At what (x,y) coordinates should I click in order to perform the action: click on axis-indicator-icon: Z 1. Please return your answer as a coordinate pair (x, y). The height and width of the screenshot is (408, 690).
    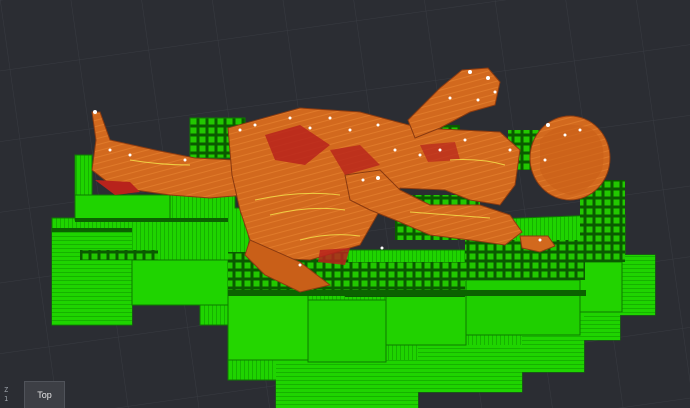
    Looking at the image, I should click on (11, 397).